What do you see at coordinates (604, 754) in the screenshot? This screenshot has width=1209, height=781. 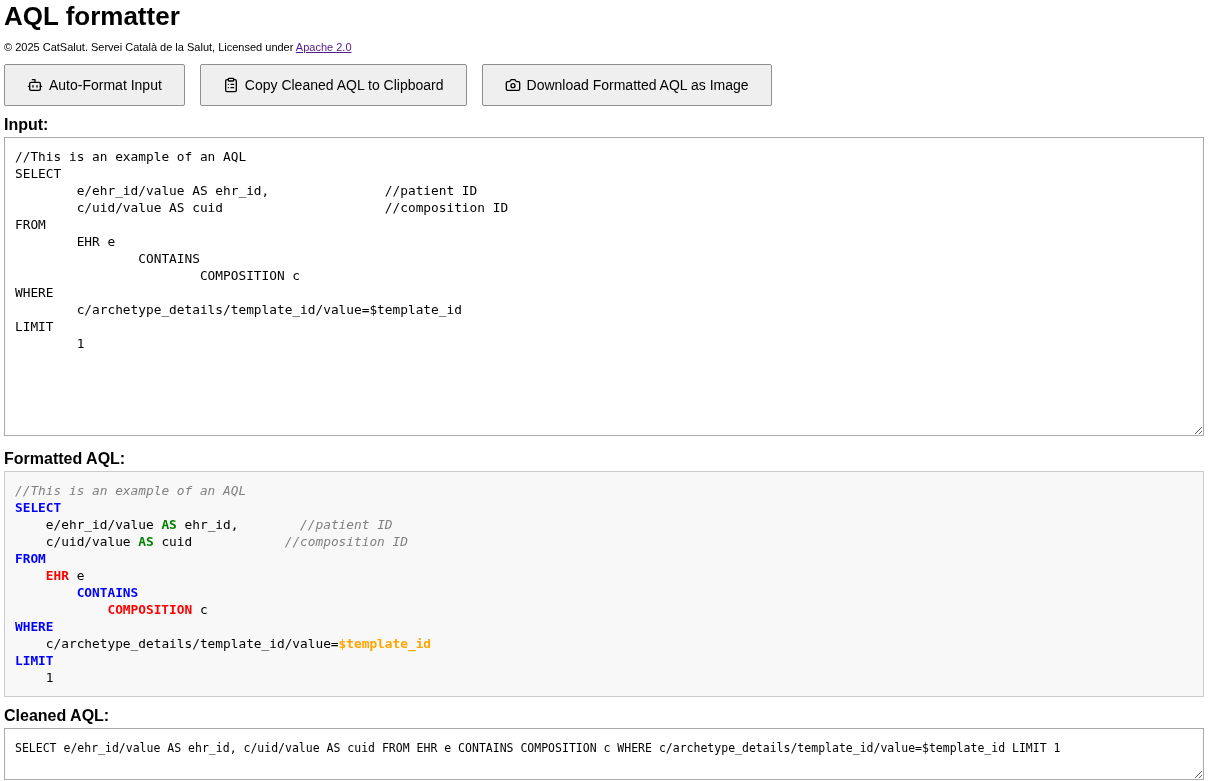 I see `cleaned-output-field: SELECT e/ehr_id/value AS ehr_id, c/uid/value AS cuid FROM EHR e CONTAINS COMPOSITION c WHERE c/archetype_details/template_id/value=$template_id LIMIT 1` at bounding box center [604, 754].